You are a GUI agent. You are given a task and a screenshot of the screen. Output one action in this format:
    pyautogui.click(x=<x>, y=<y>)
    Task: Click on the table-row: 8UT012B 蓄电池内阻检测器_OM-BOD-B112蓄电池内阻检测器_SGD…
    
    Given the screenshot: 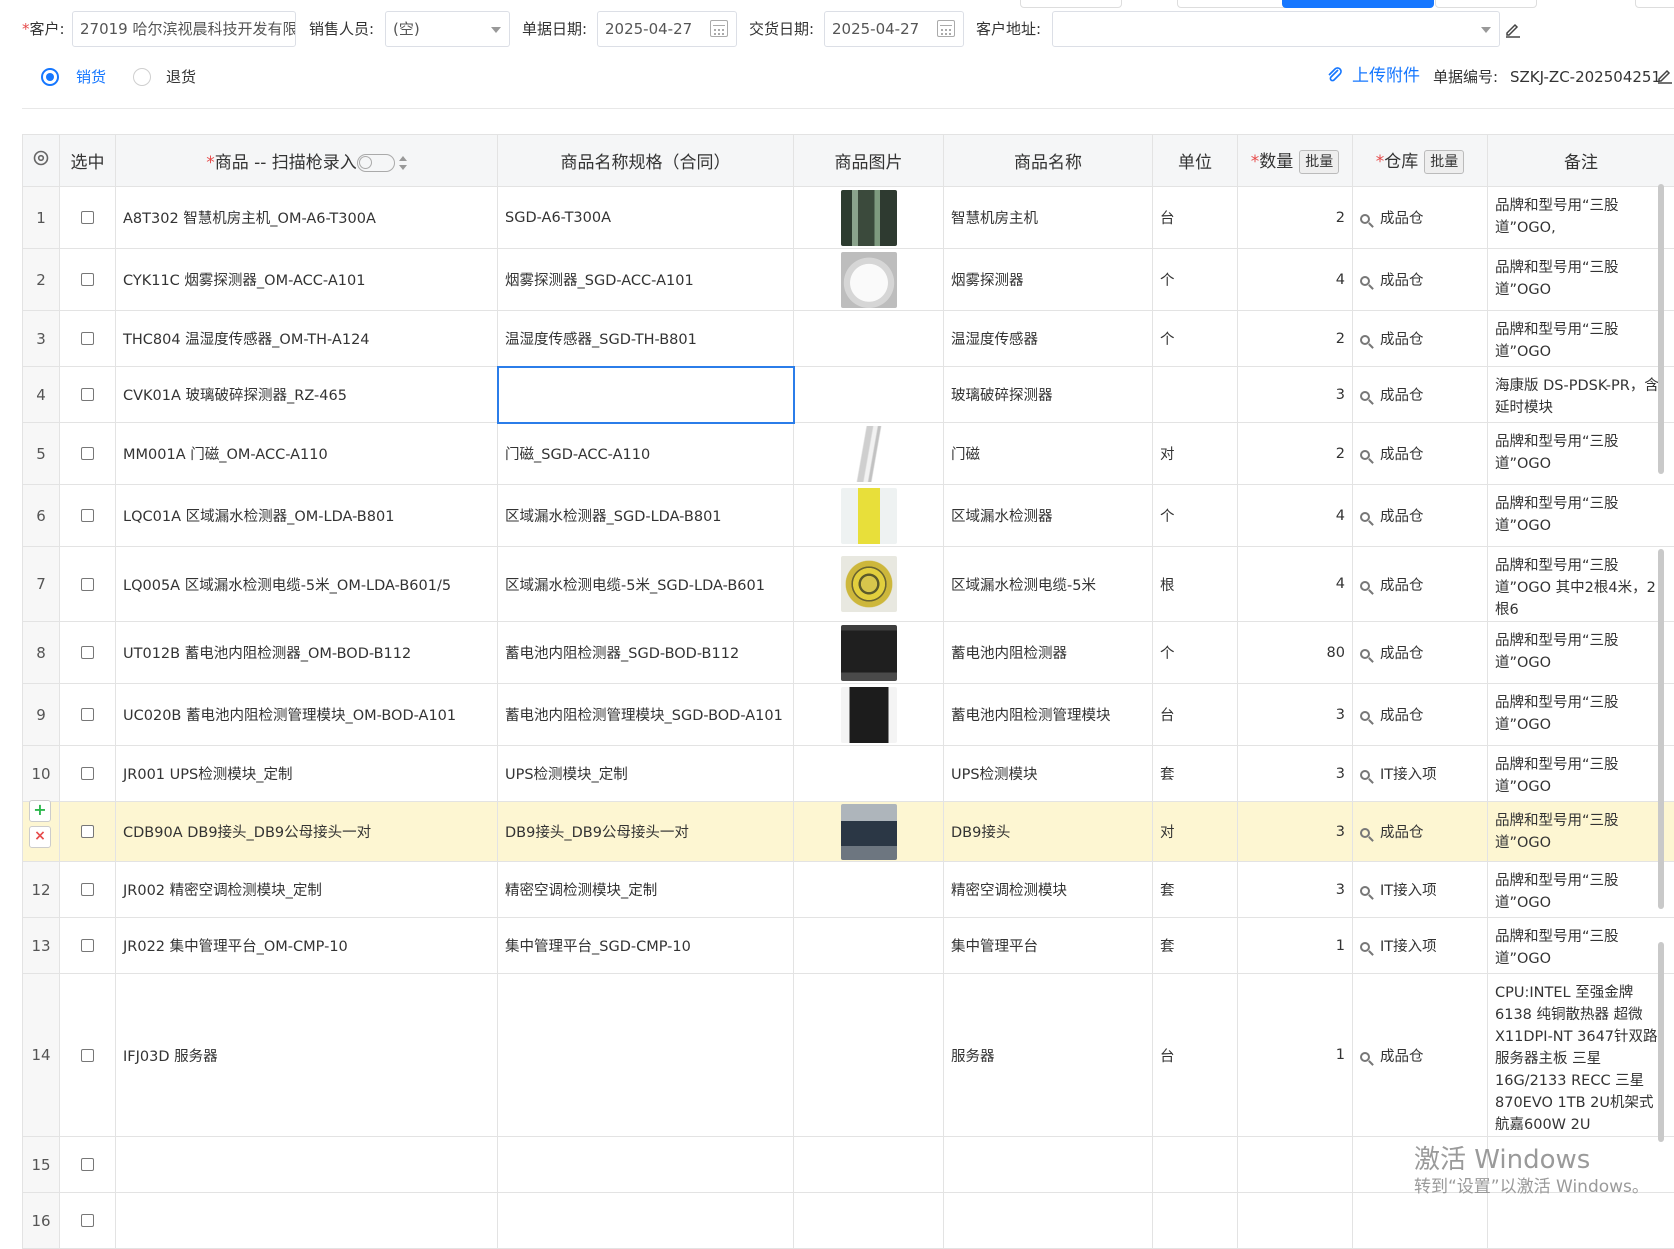 What is the action you would take?
    pyautogui.click(x=848, y=653)
    